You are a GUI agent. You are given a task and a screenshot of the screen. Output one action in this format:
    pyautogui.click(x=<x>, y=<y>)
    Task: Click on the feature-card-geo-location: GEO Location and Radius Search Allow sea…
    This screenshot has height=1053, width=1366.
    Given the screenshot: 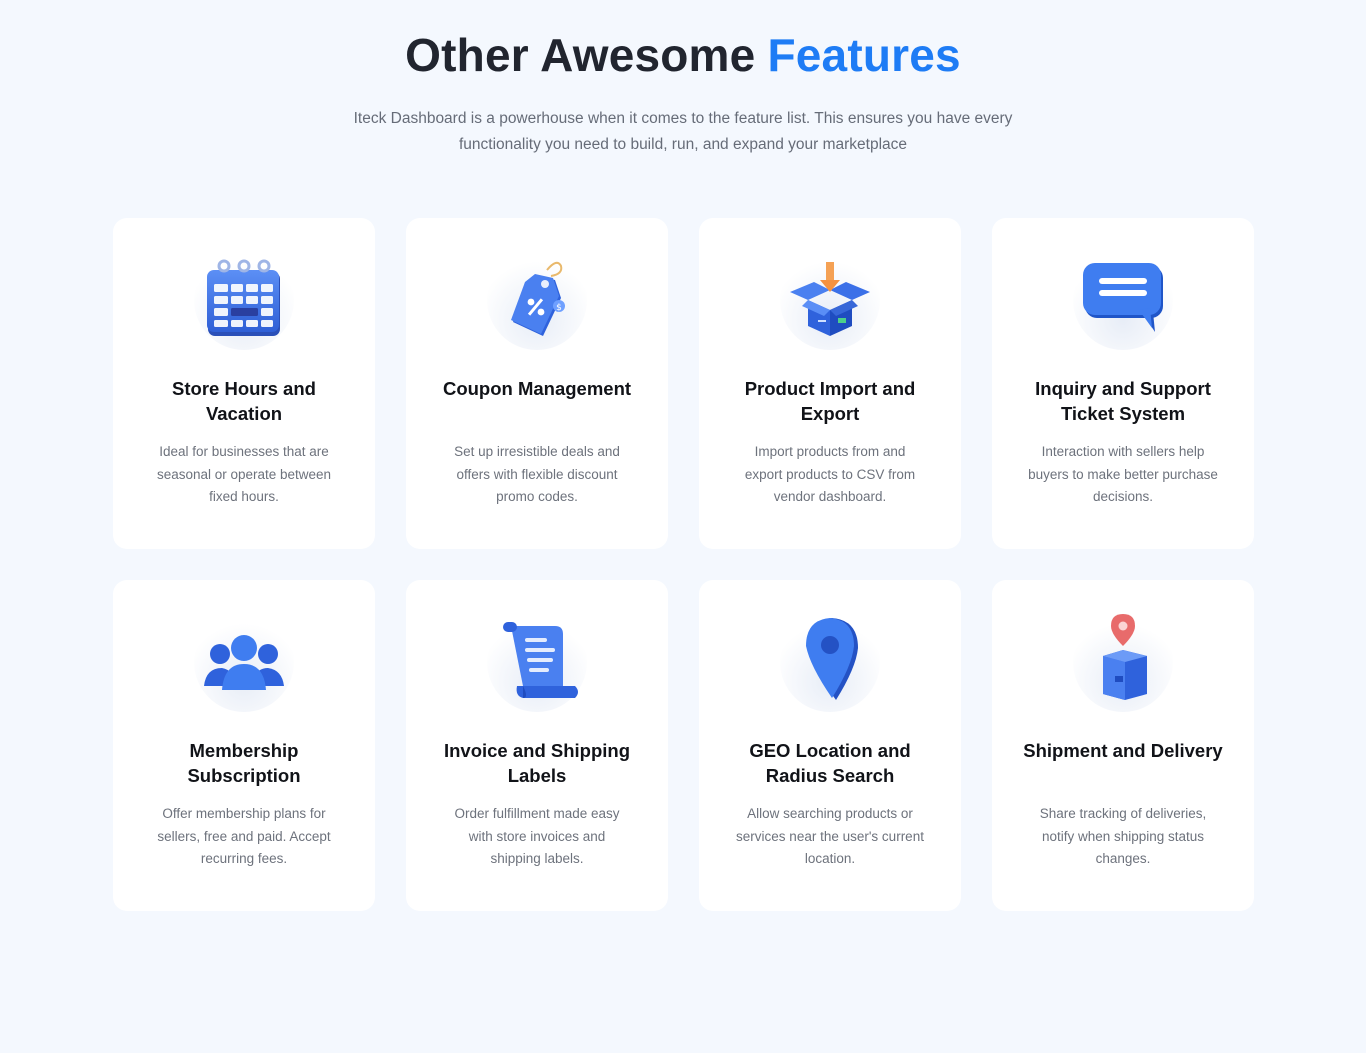 What is the action you would take?
    pyautogui.click(x=830, y=745)
    